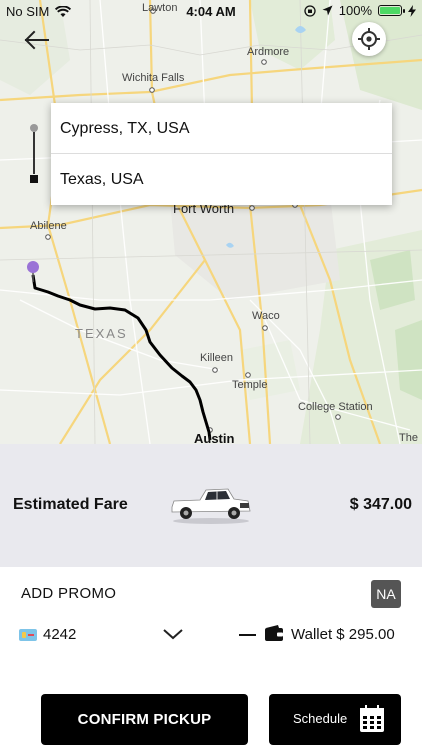 Image resolution: width=422 pixels, height=750 pixels. Describe the element at coordinates (28, 635) in the screenshot. I see `card-icon` at that location.